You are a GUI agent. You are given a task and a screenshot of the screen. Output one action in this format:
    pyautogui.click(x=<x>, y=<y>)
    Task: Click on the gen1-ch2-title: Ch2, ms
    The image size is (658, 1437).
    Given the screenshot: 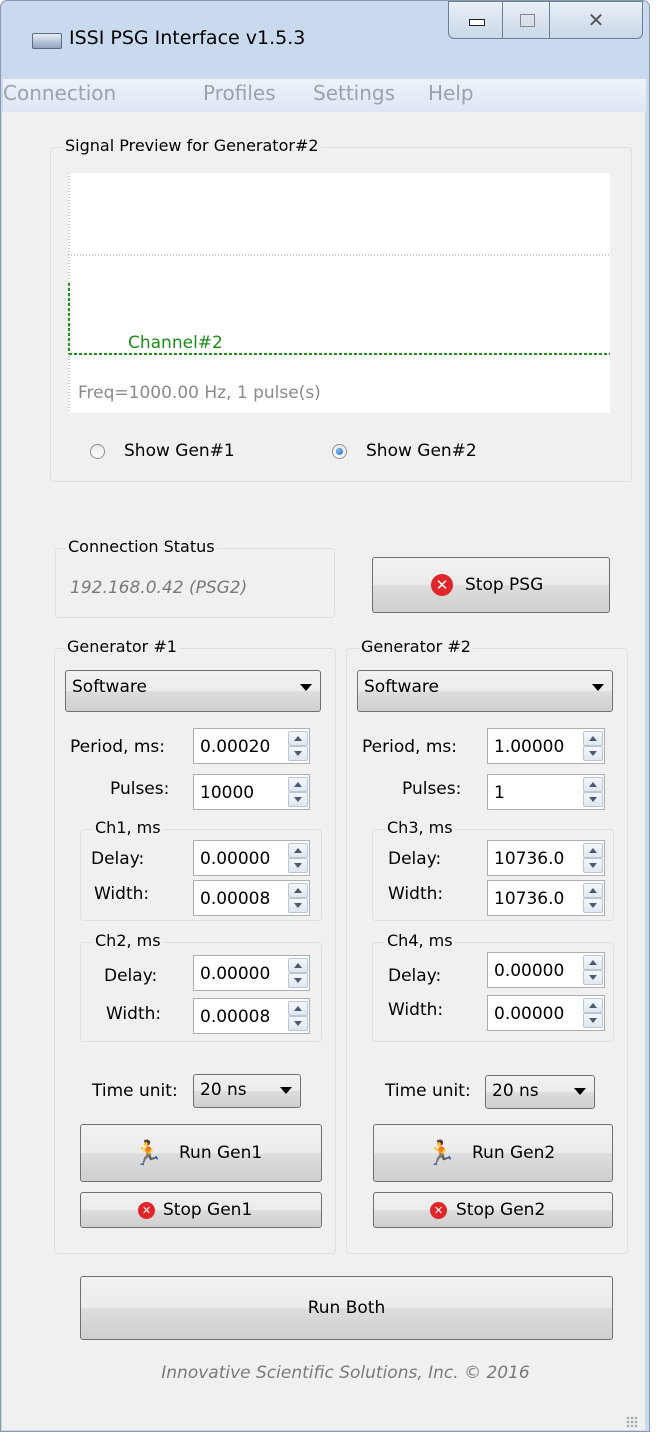 What is the action you would take?
    pyautogui.click(x=128, y=940)
    